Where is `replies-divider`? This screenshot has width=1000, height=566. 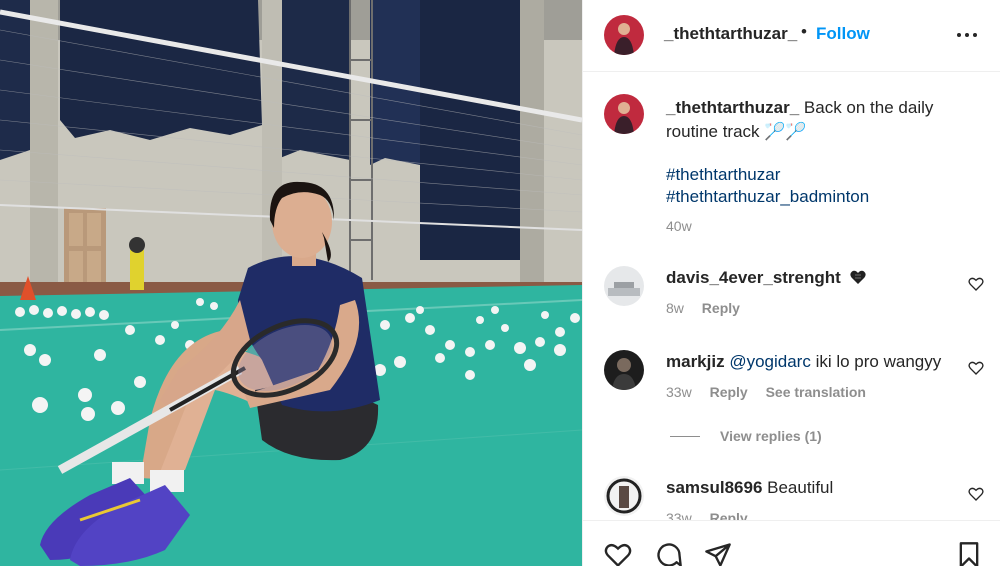
replies-divider is located at coordinates (685, 436).